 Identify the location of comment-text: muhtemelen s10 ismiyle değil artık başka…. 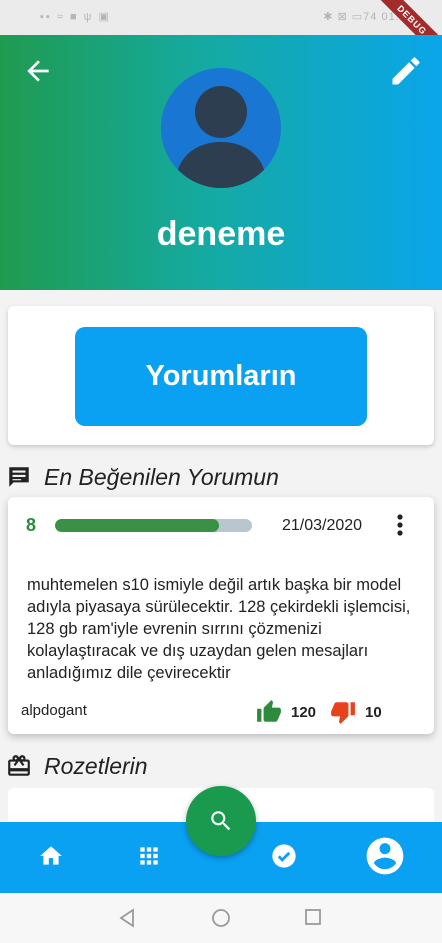
(219, 629).